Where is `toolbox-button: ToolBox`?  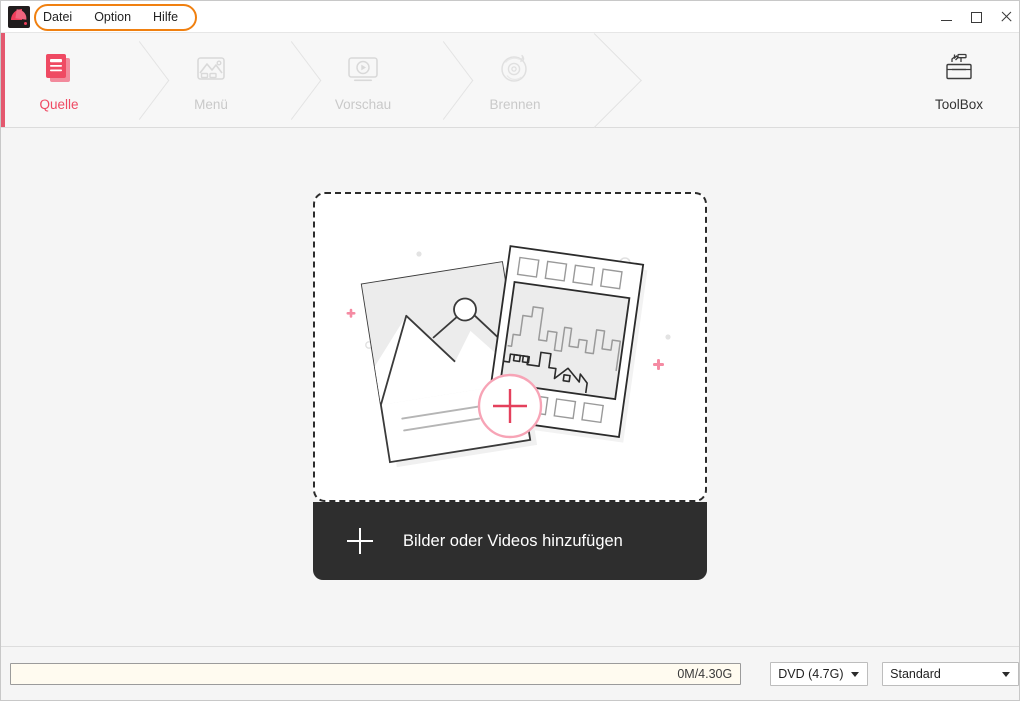
toolbox-button: ToolBox is located at coordinates (959, 80).